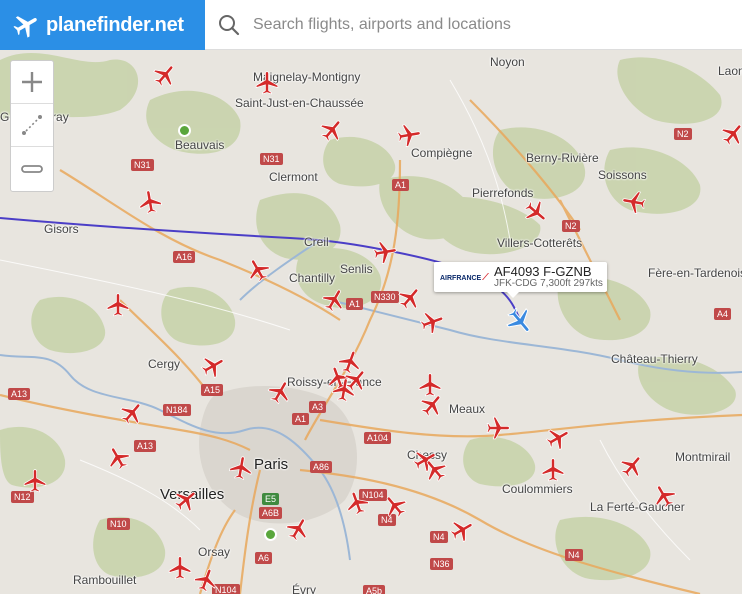 This screenshot has width=742, height=594. I want to click on place-label: Berny-Rivière, so click(562, 158).